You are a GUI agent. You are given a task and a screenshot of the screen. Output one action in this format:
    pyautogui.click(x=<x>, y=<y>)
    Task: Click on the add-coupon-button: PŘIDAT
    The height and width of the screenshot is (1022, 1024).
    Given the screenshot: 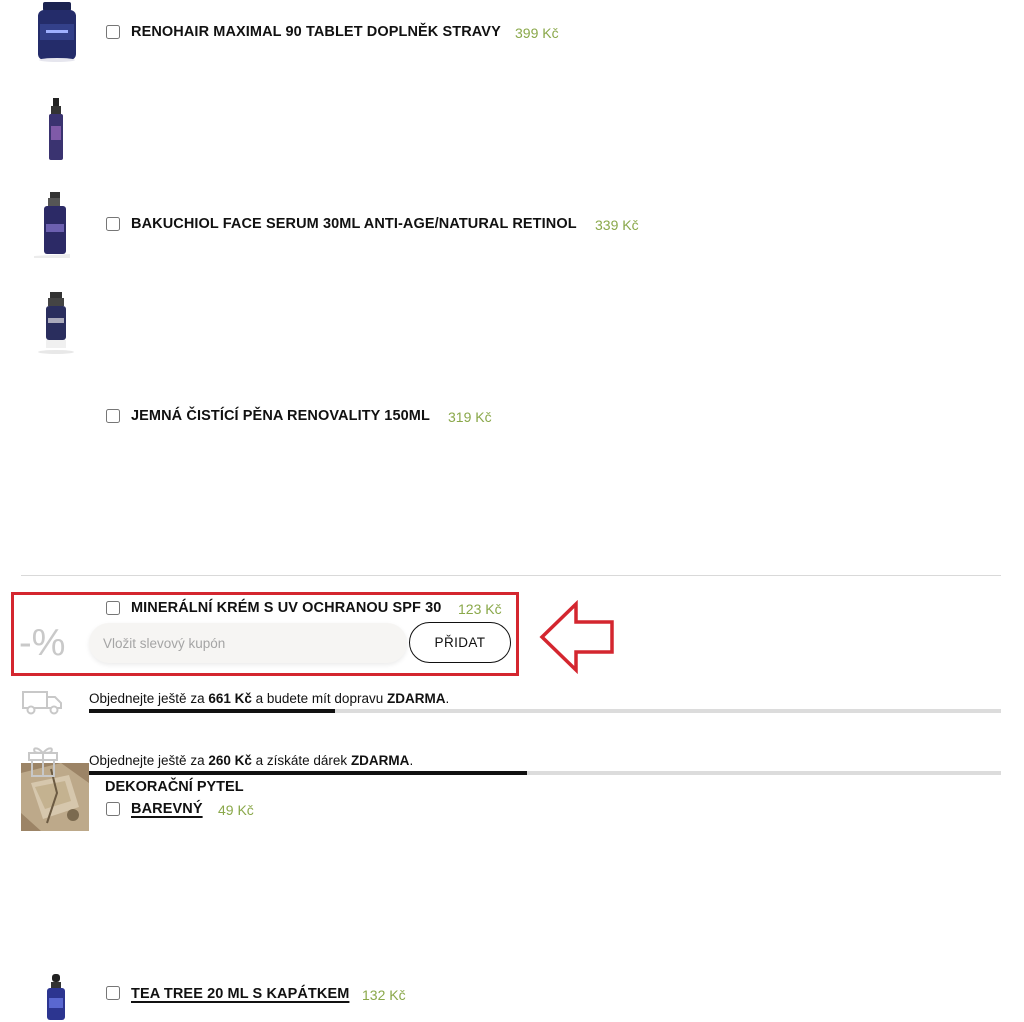 What is the action you would take?
    pyautogui.click(x=460, y=642)
    